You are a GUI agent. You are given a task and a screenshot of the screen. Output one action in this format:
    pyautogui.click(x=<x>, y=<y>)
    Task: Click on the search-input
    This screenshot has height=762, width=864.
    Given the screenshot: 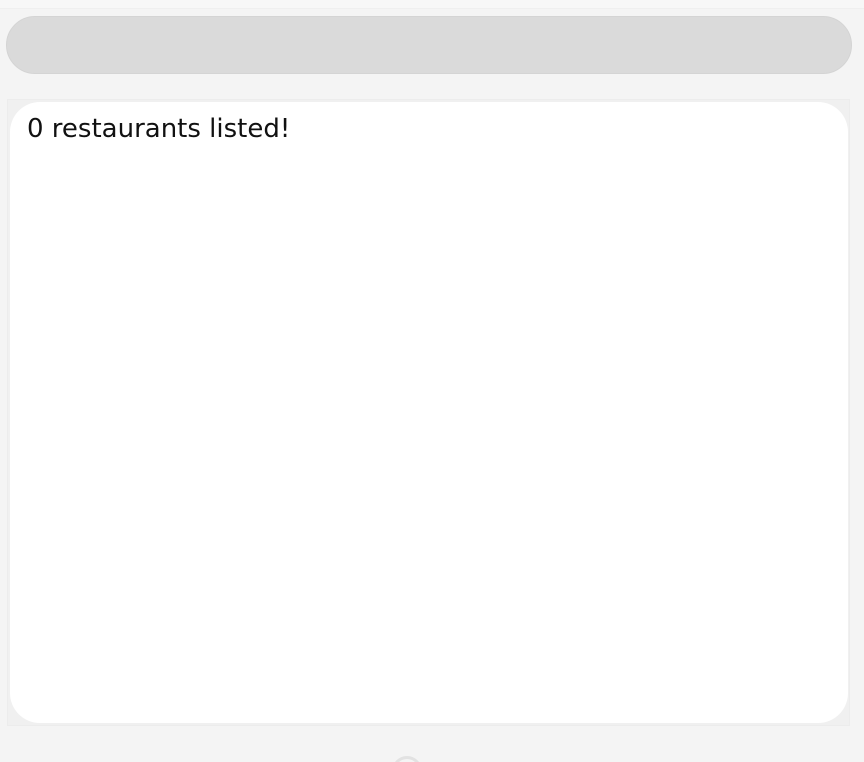 What is the action you would take?
    pyautogui.click(x=429, y=45)
    